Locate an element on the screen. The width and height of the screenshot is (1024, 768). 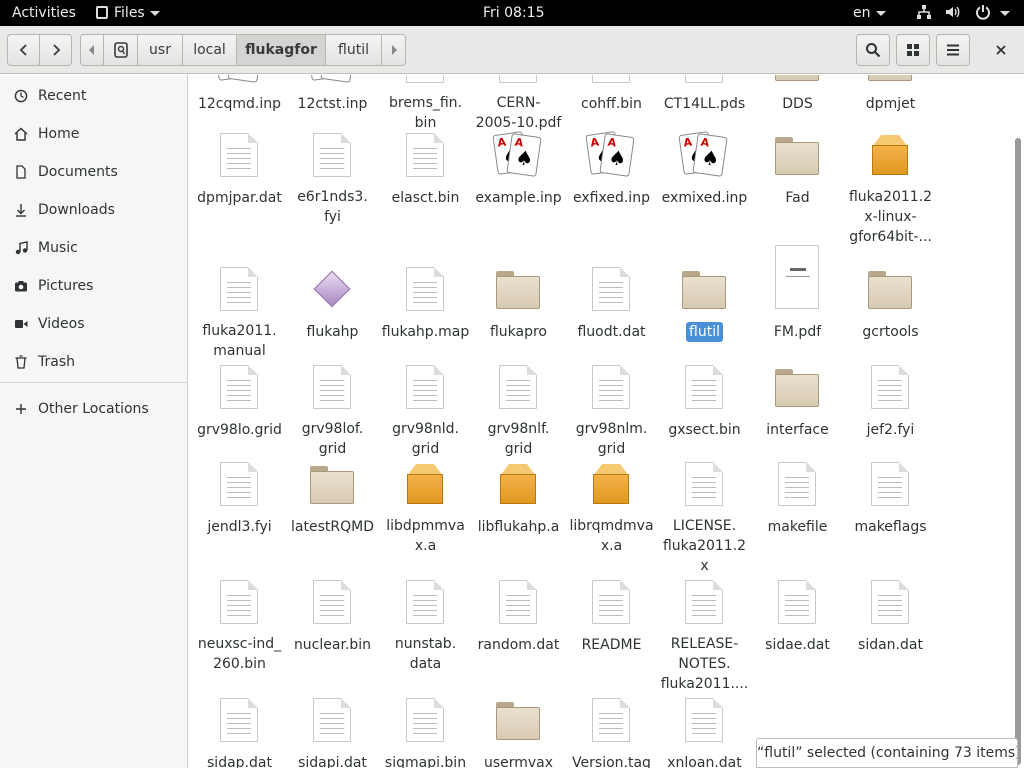
file-item: README is located at coordinates (611, 615).